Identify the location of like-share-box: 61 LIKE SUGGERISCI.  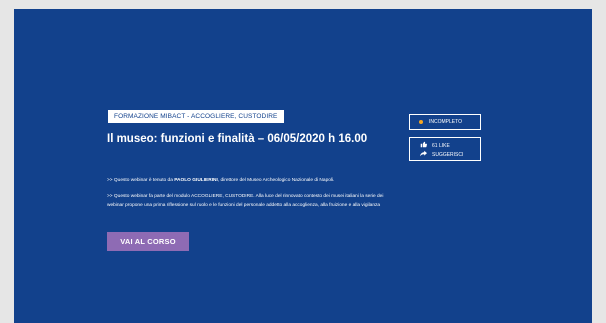
(445, 149).